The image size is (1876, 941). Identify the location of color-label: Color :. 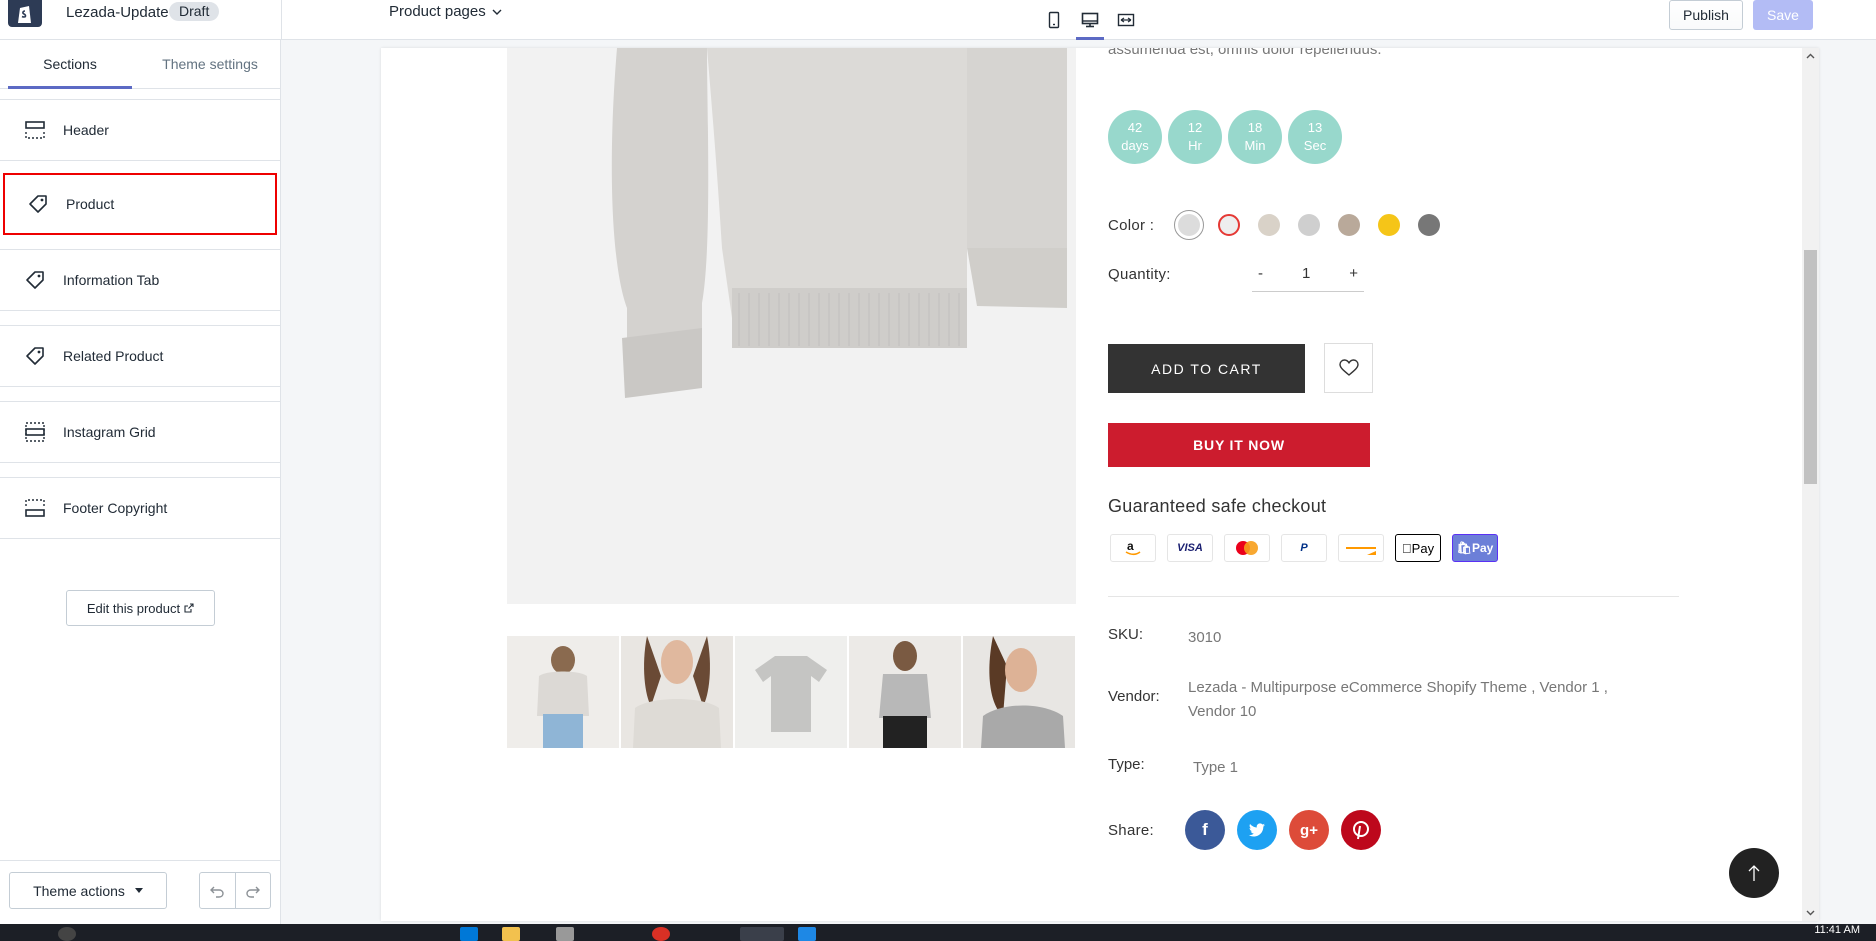
(1131, 225).